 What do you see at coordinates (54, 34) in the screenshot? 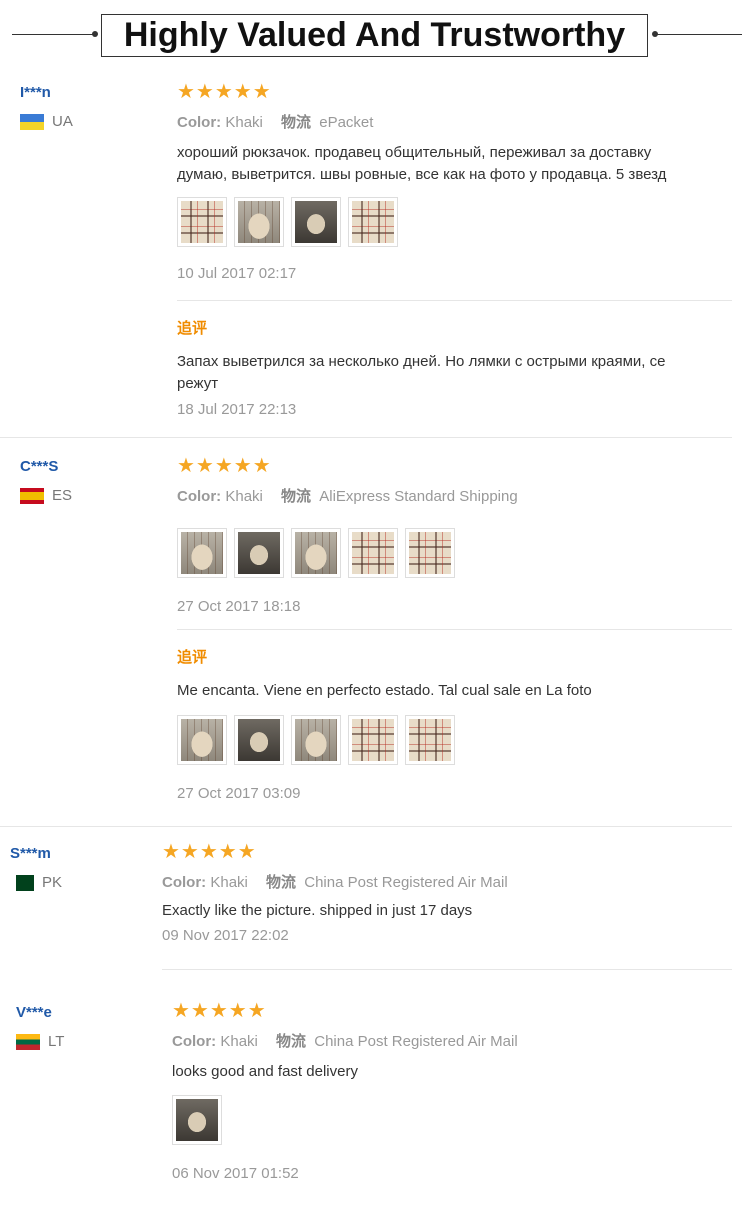
I see `header-divider-left` at bounding box center [54, 34].